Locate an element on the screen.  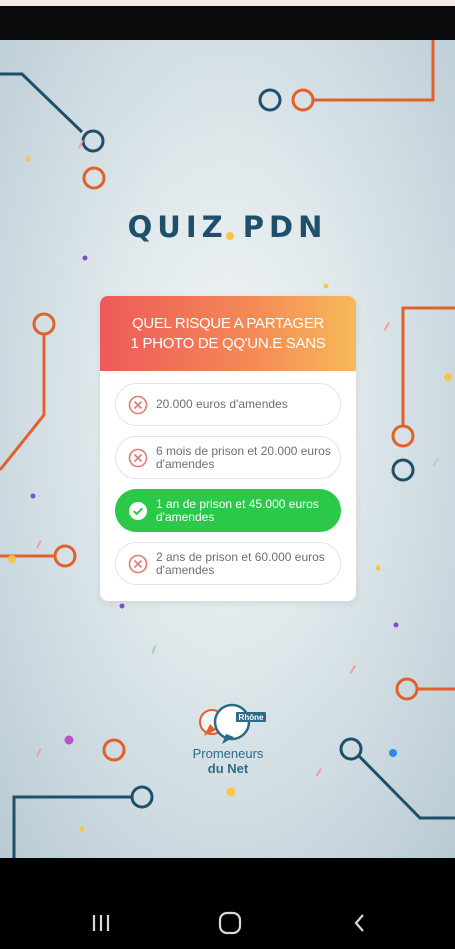
logo-badge: Rhône is located at coordinates (251, 717).